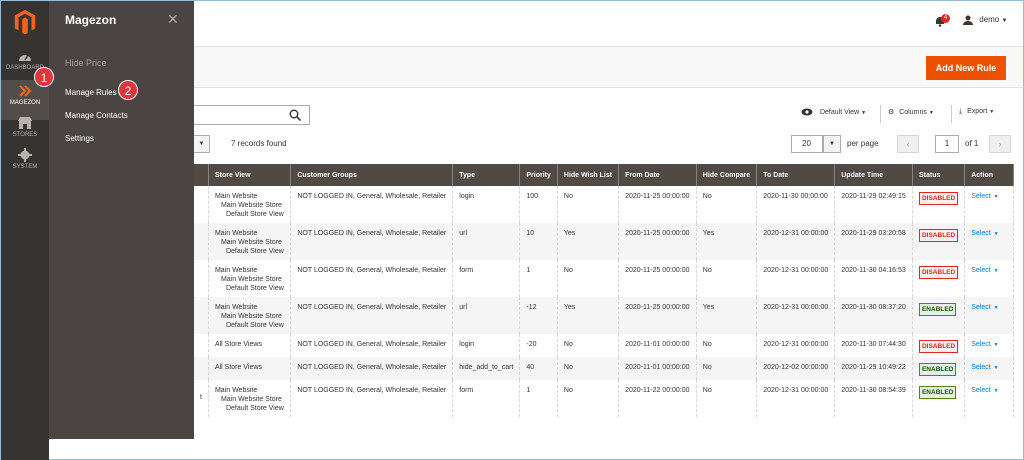  Describe the element at coordinates (938, 346) in the screenshot. I see `status-badge: DISABLED` at that location.